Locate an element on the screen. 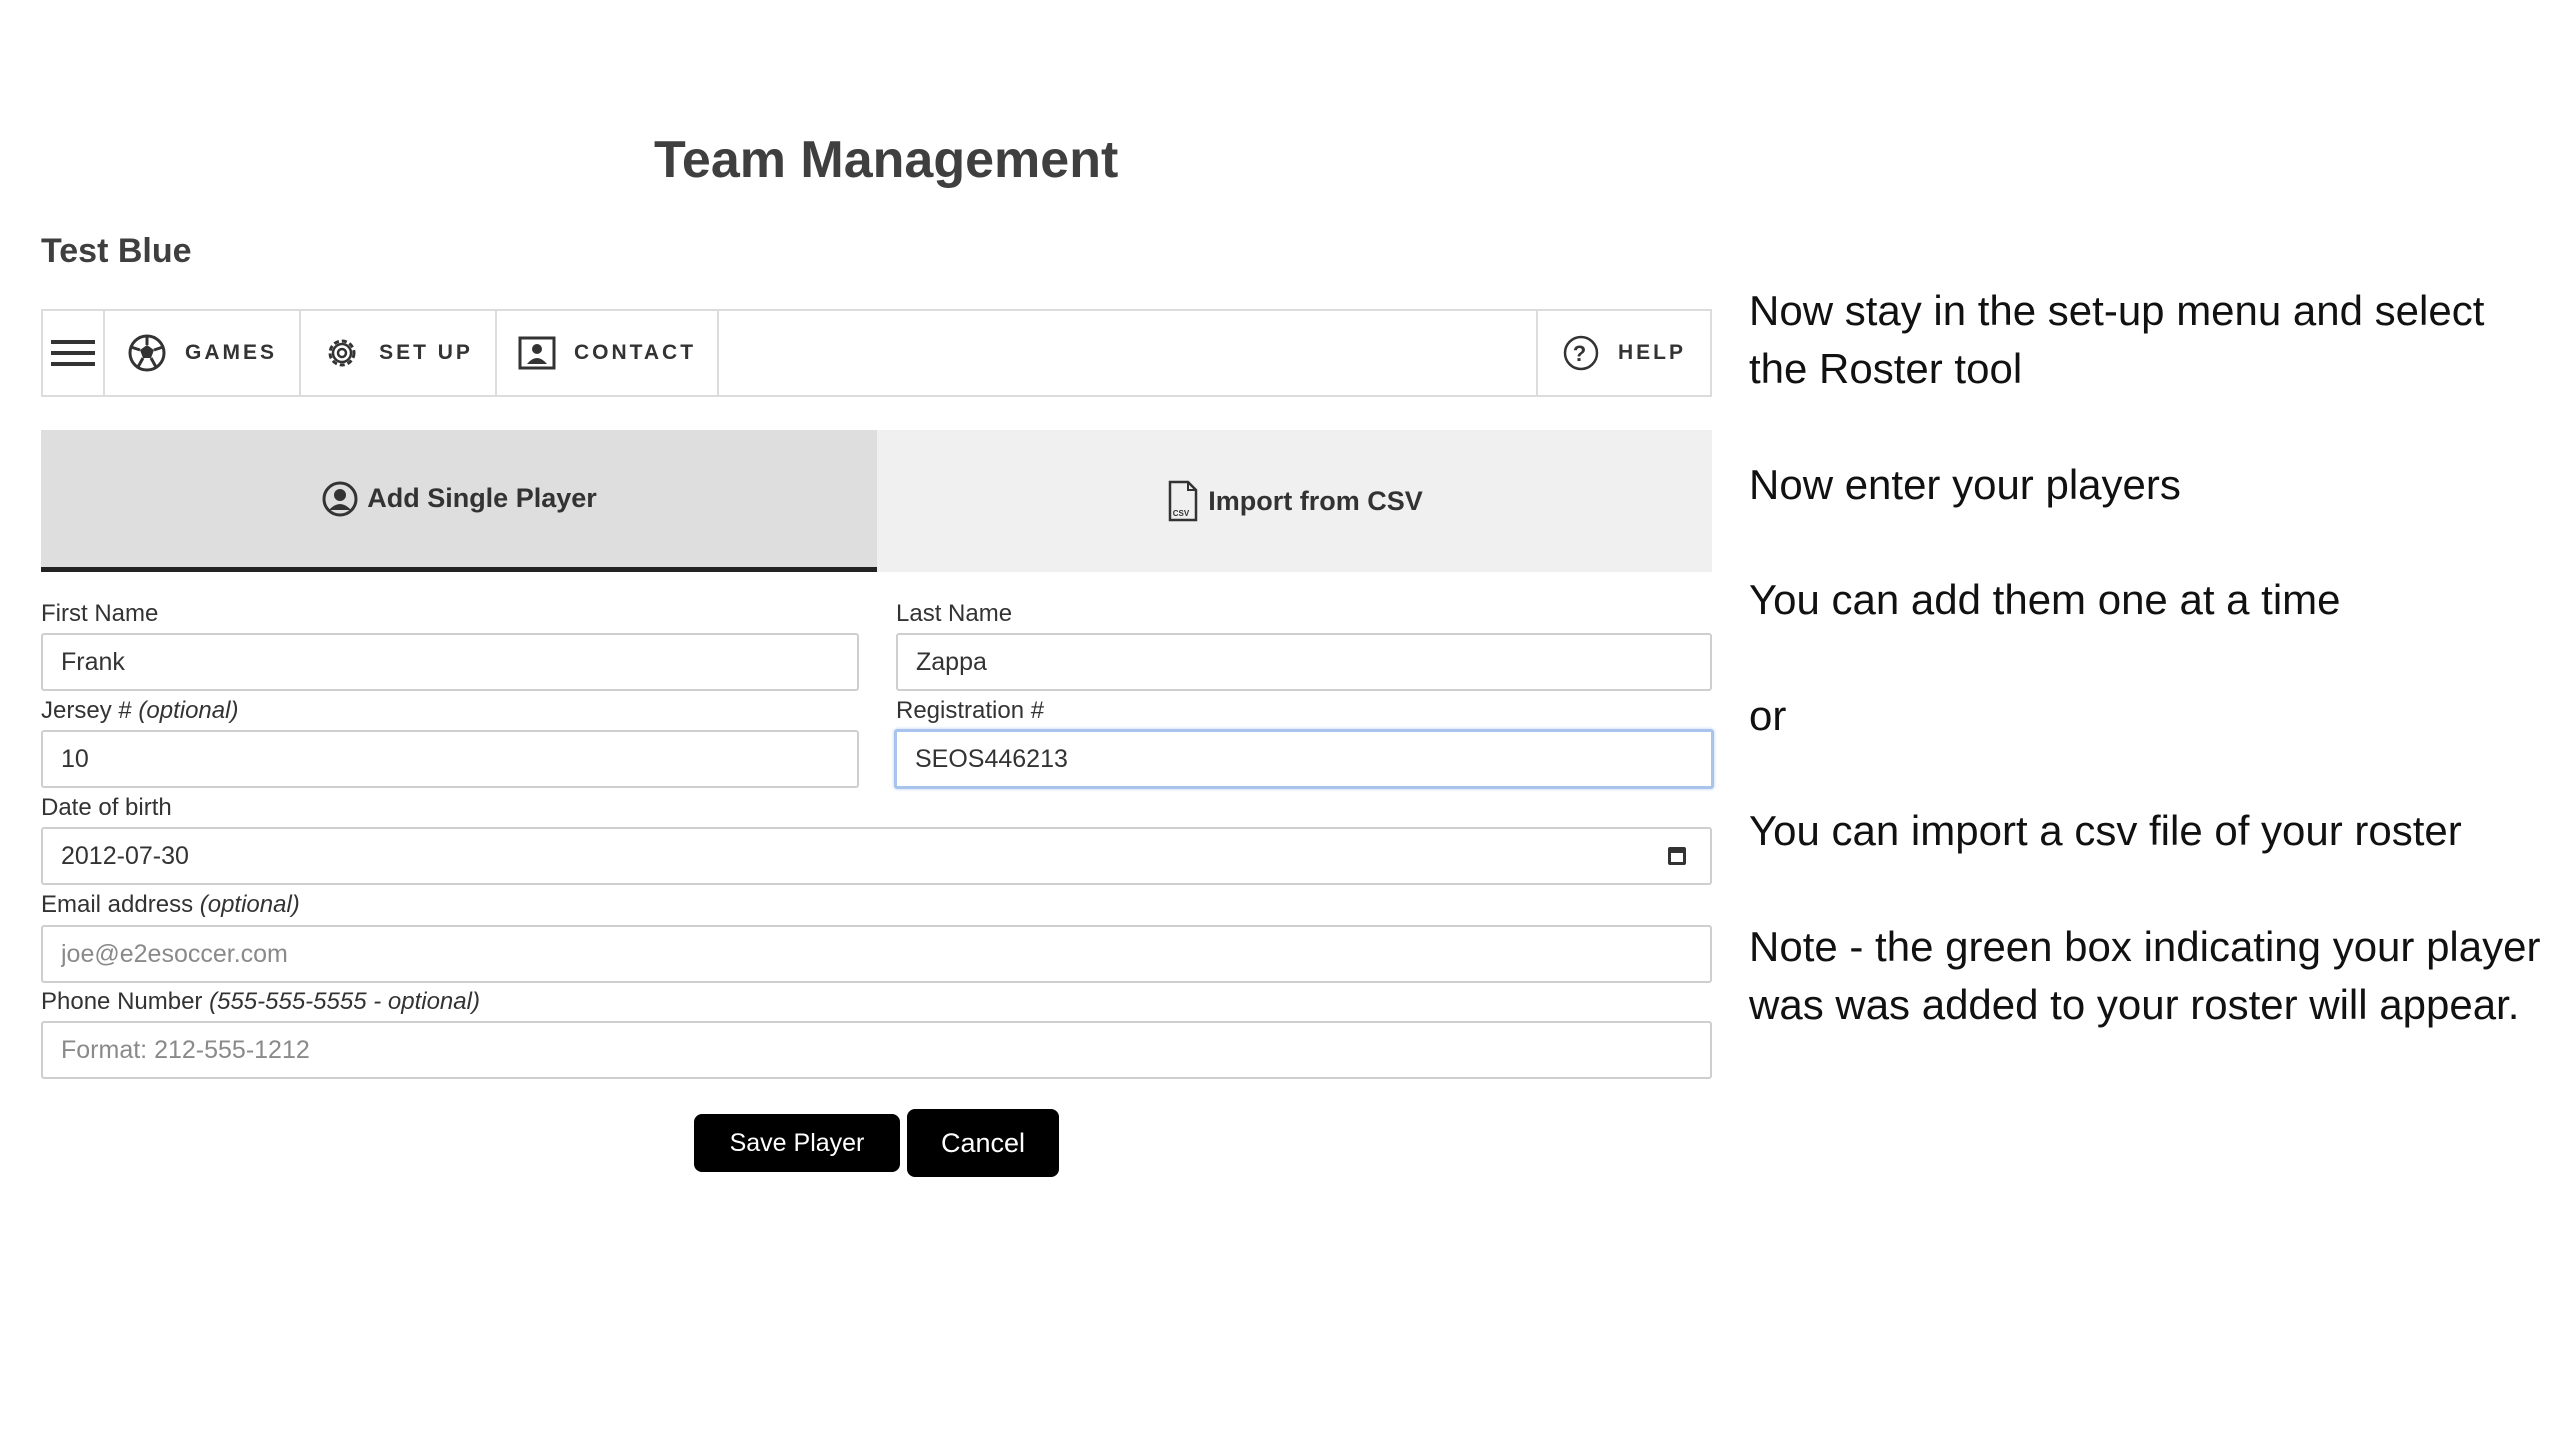 Image resolution: width=2560 pixels, height=1440 pixels. jersey-label: Jersey # (optional) is located at coordinates (139, 711).